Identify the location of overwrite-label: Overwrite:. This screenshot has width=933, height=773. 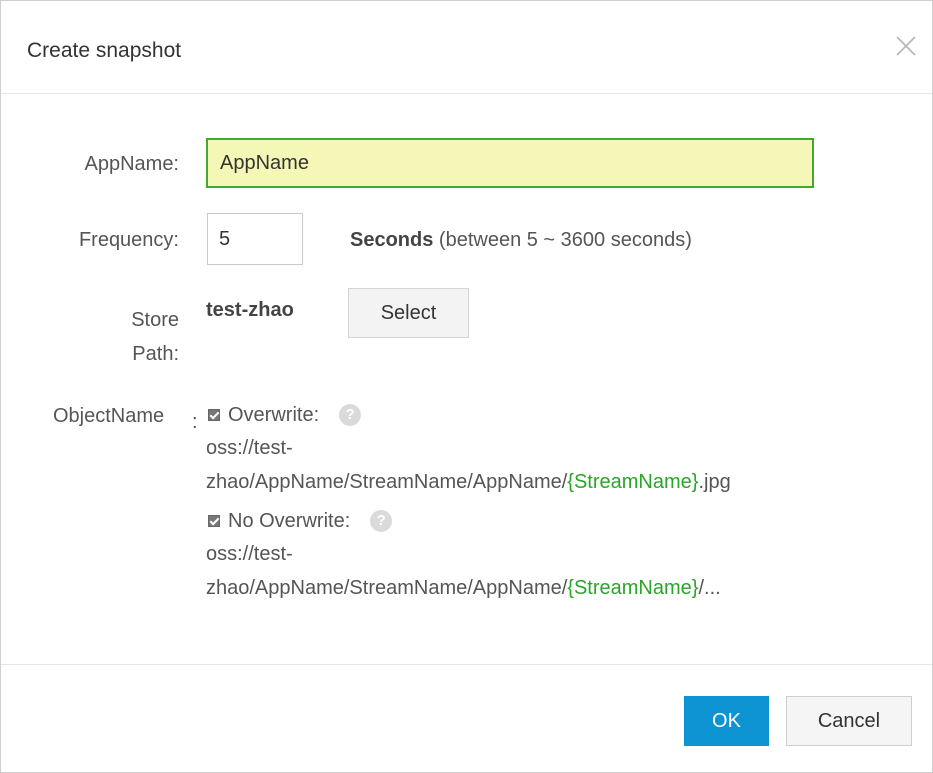
(274, 415).